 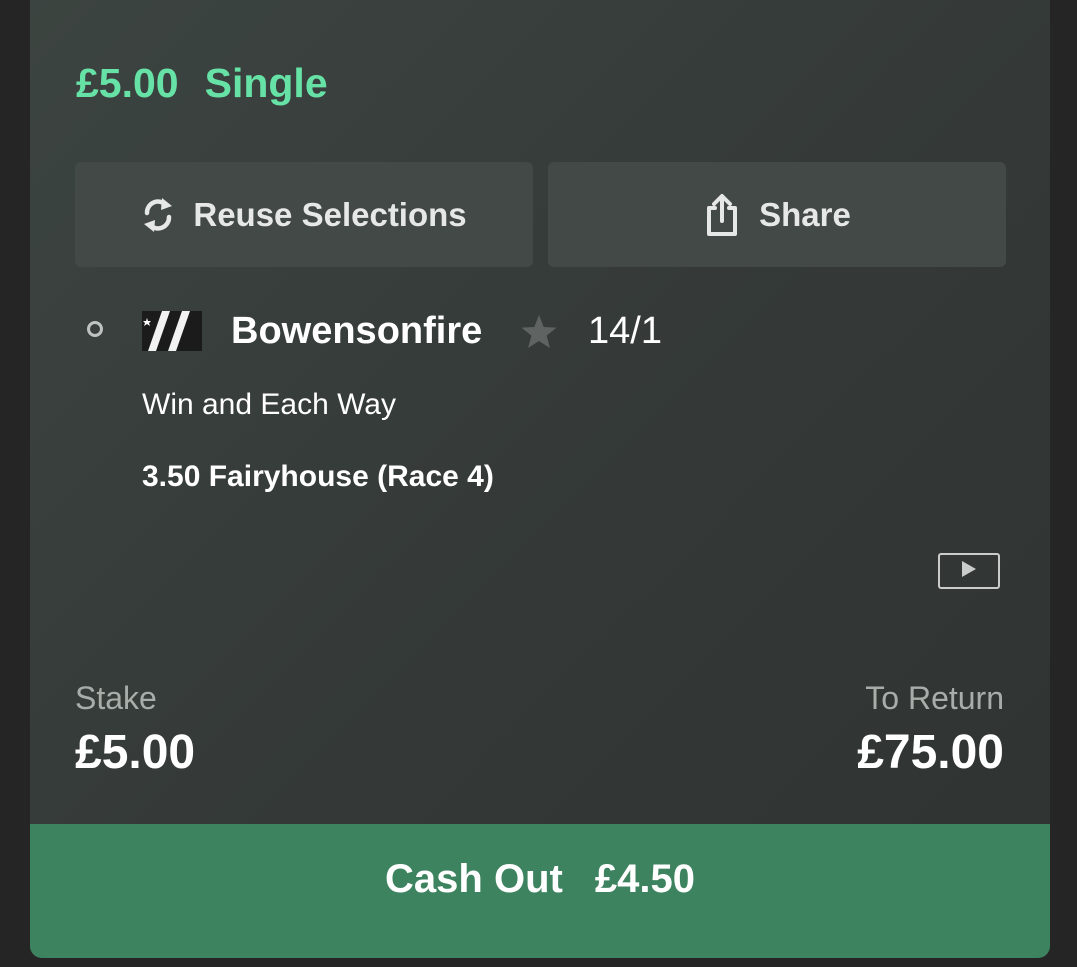 What do you see at coordinates (539, 332) in the screenshot?
I see `star-icon` at bounding box center [539, 332].